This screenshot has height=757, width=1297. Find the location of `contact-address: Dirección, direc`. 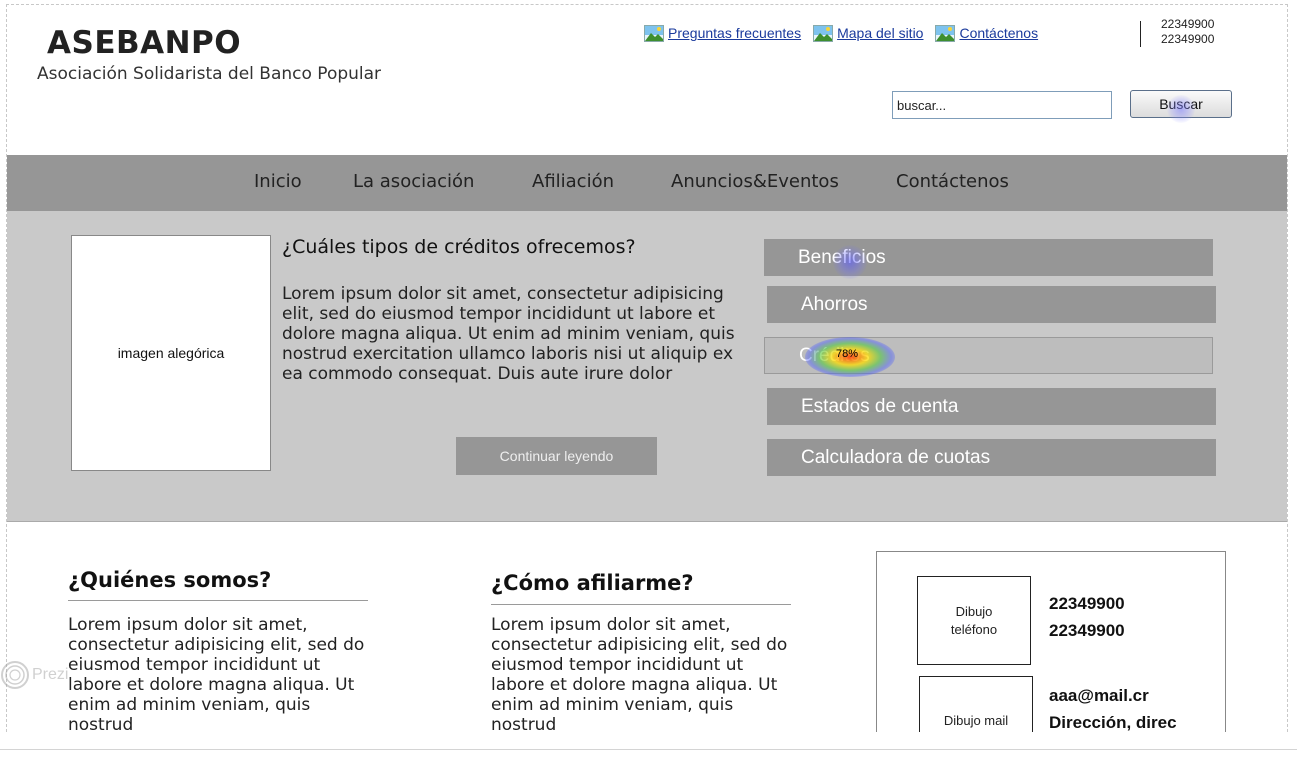

contact-address: Dirección, direc is located at coordinates (1113, 722).